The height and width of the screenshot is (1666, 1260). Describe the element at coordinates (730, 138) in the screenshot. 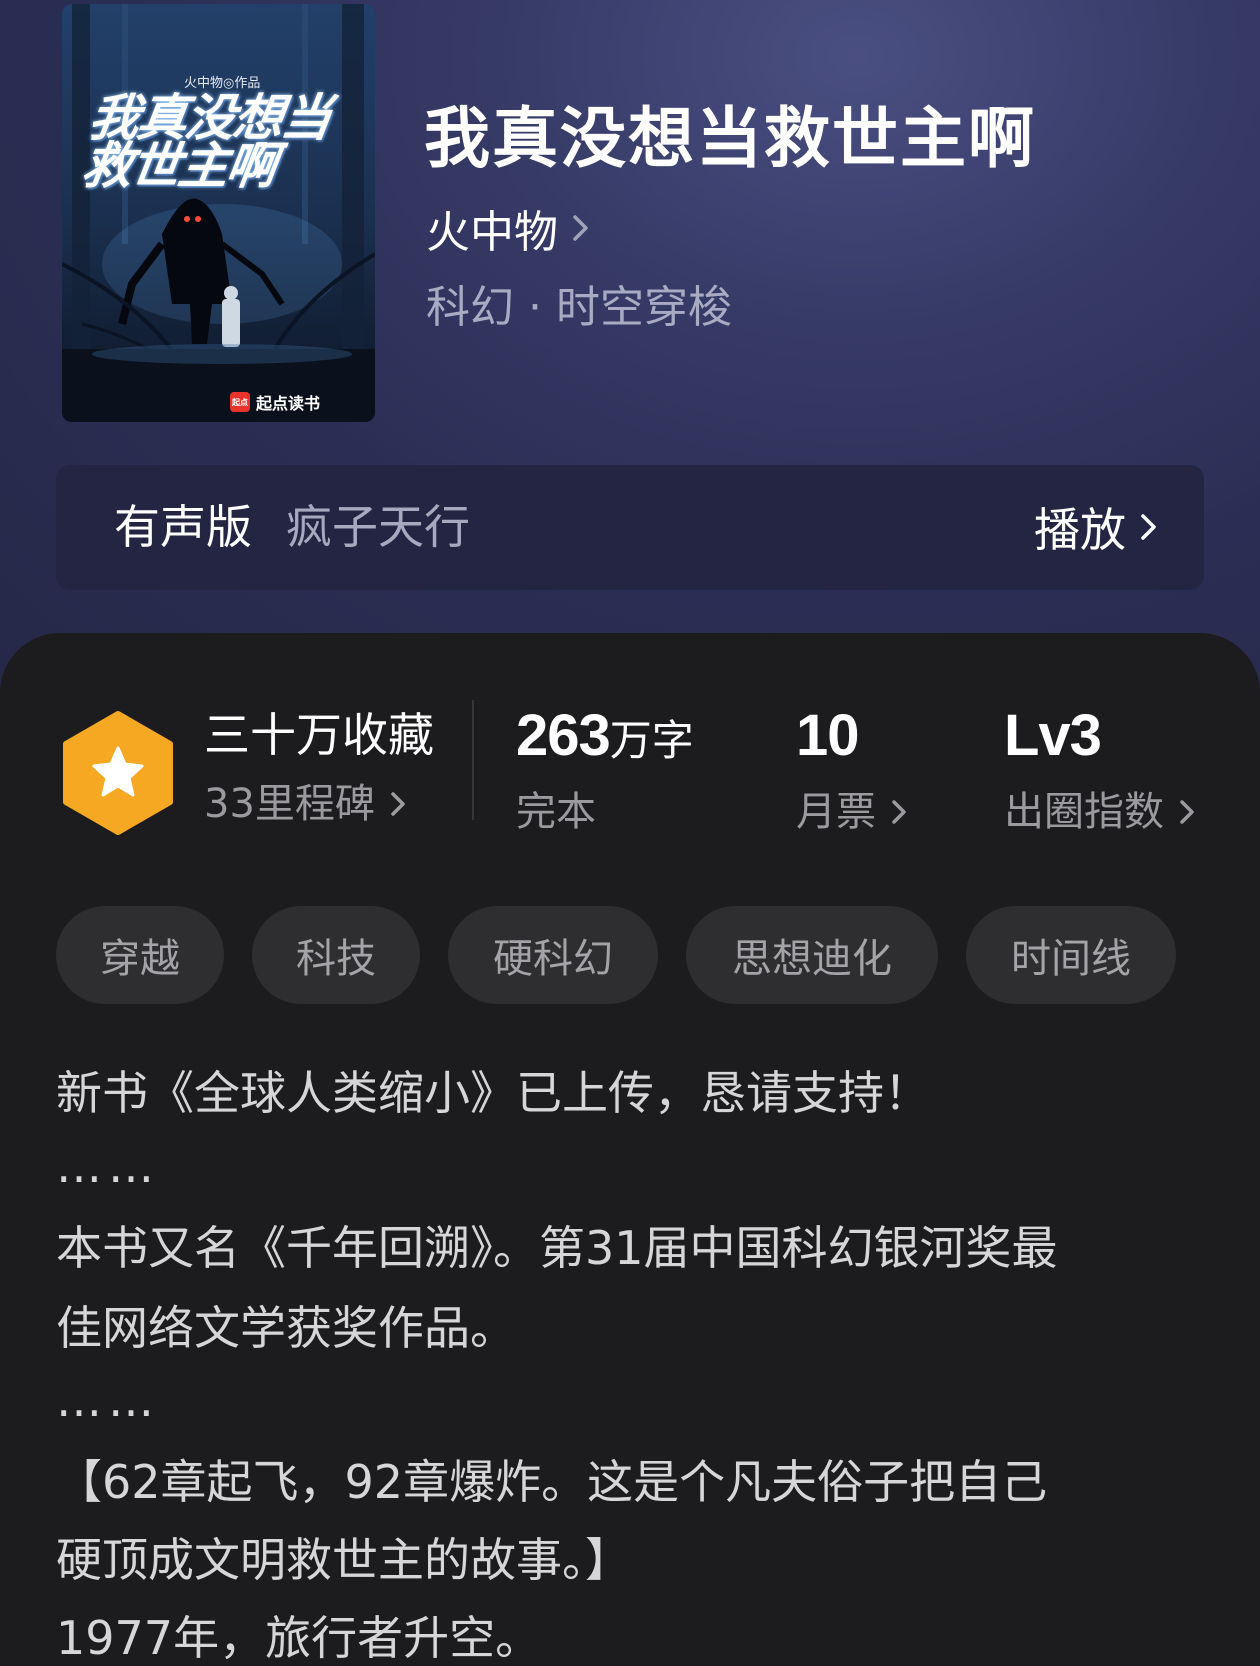

I see `book-title: 我真没想当救世主啊` at that location.